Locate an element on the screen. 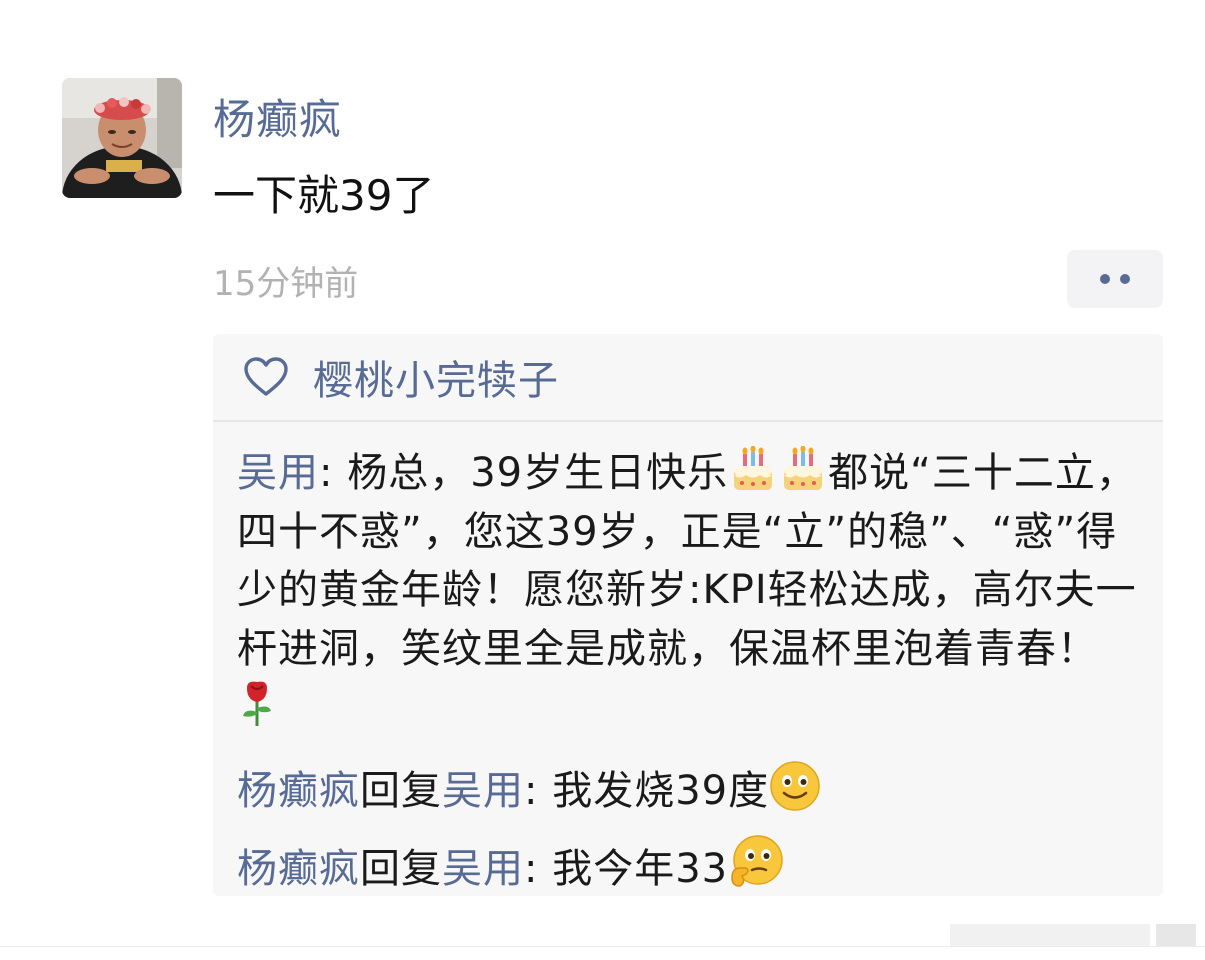  likes-row: 樱桃小完犊子 is located at coordinates (688, 378).